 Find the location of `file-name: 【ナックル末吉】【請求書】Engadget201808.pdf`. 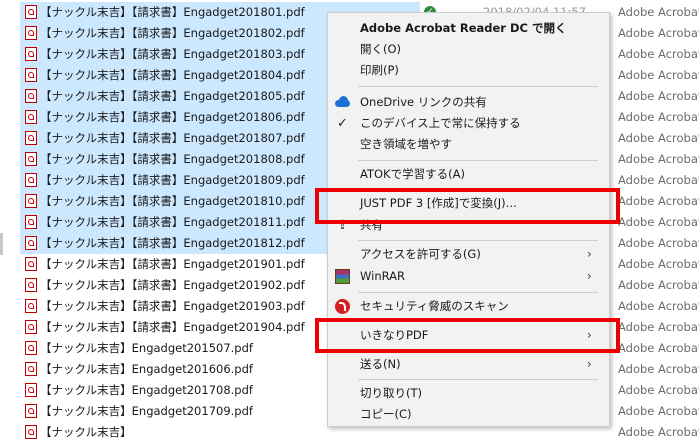

file-name: 【ナックル末吉】【請求書】Engadget201808.pdf is located at coordinates (172, 159).